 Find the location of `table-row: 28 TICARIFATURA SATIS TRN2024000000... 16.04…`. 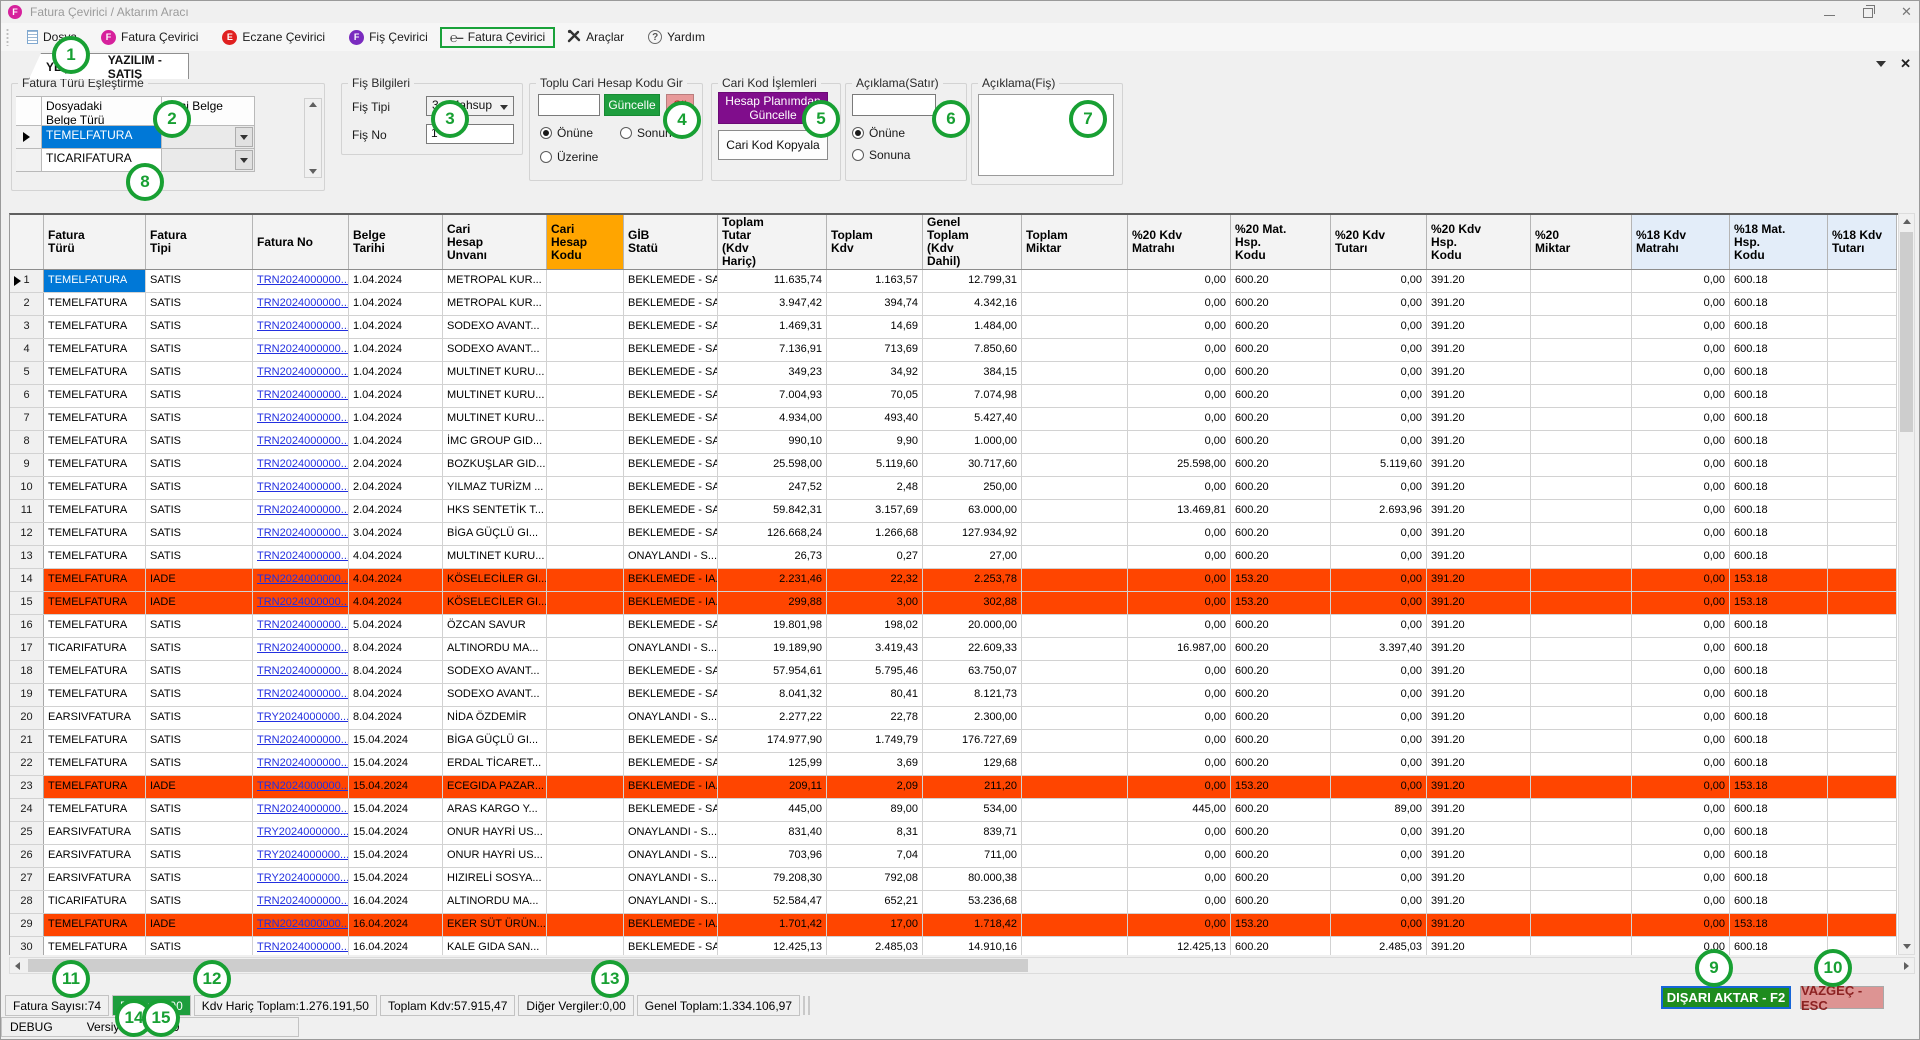

table-row: 28 TICARIFATURA SATIS TRN2024000000... 16.04… is located at coordinates (953, 902).